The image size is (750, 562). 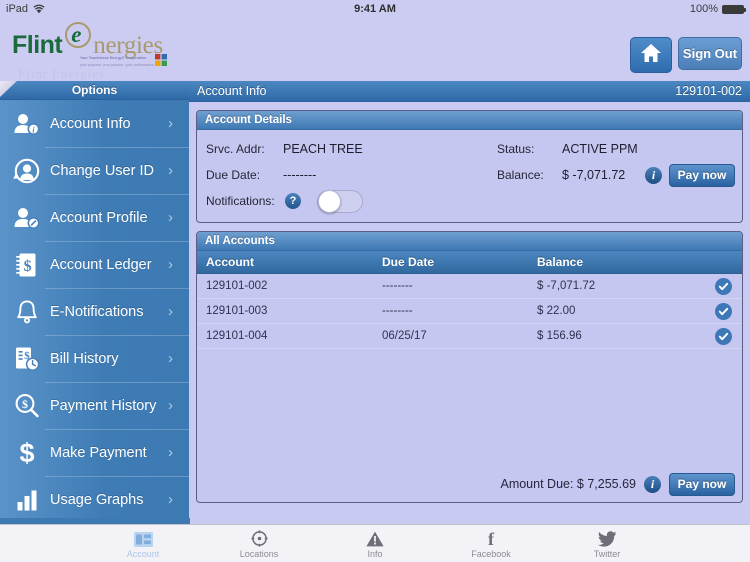 What do you see at coordinates (491, 544) in the screenshot?
I see `tab-facebook: f Facebook` at bounding box center [491, 544].